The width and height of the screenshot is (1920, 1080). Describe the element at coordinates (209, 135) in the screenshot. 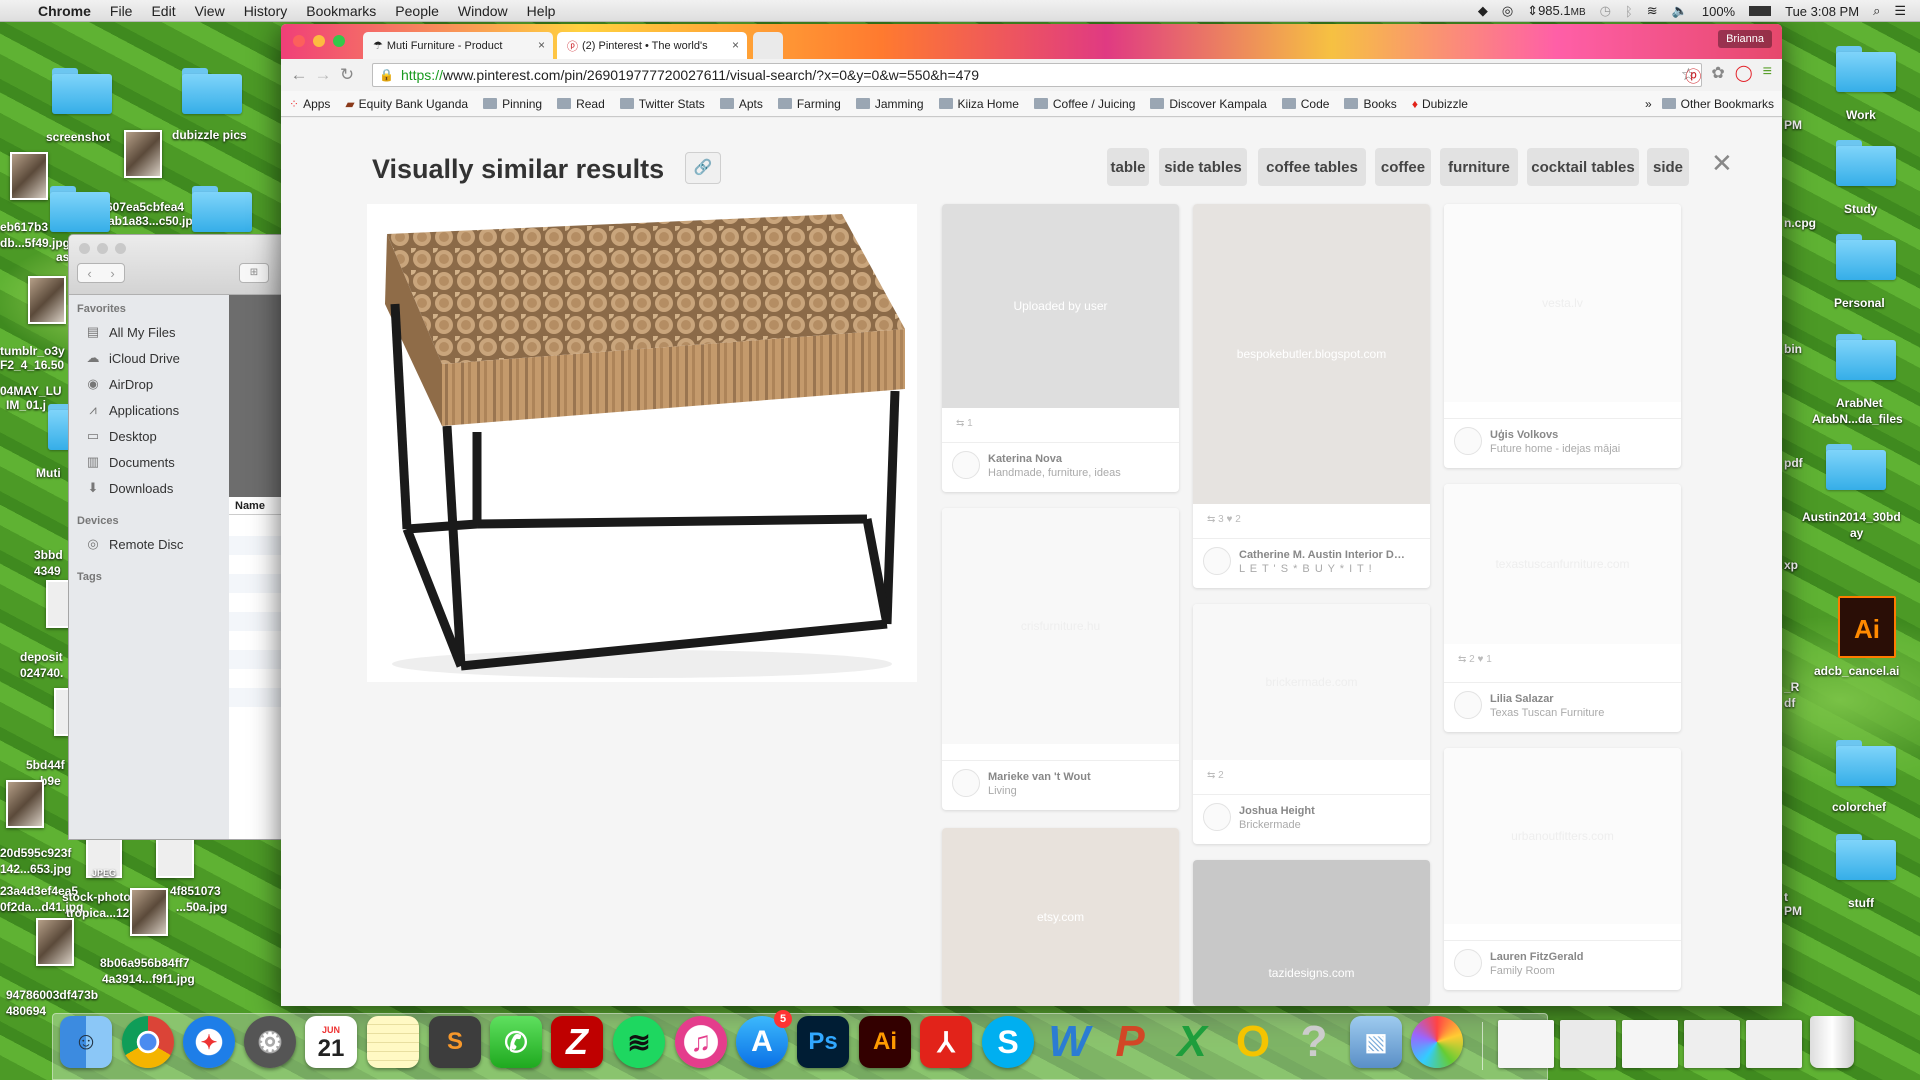

I see `desktop-label: dubizzle pics` at that location.